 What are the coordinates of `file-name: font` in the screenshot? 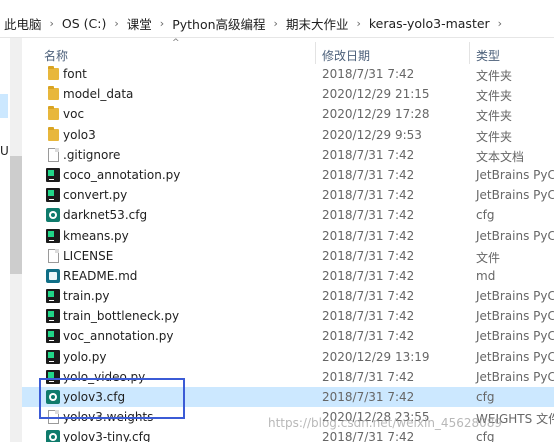 It's located at (75, 74).